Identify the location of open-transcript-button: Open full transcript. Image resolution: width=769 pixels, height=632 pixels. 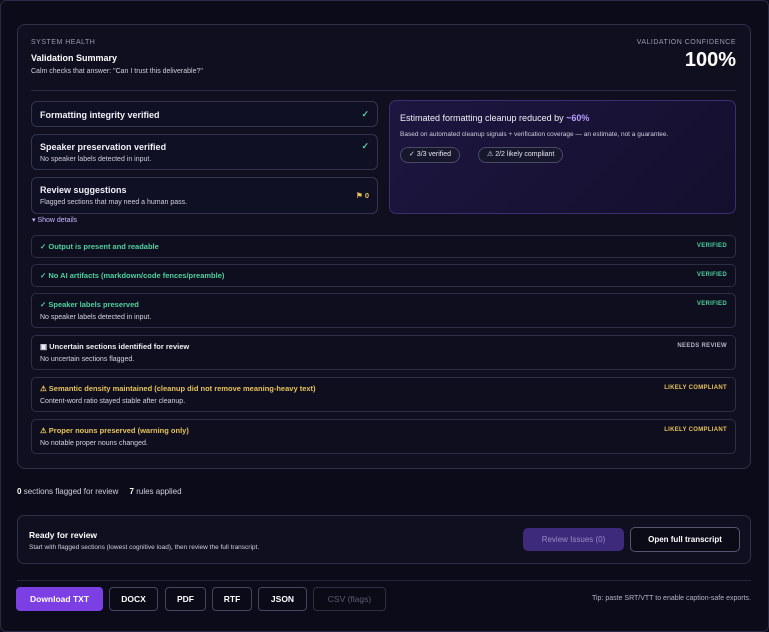
(685, 539).